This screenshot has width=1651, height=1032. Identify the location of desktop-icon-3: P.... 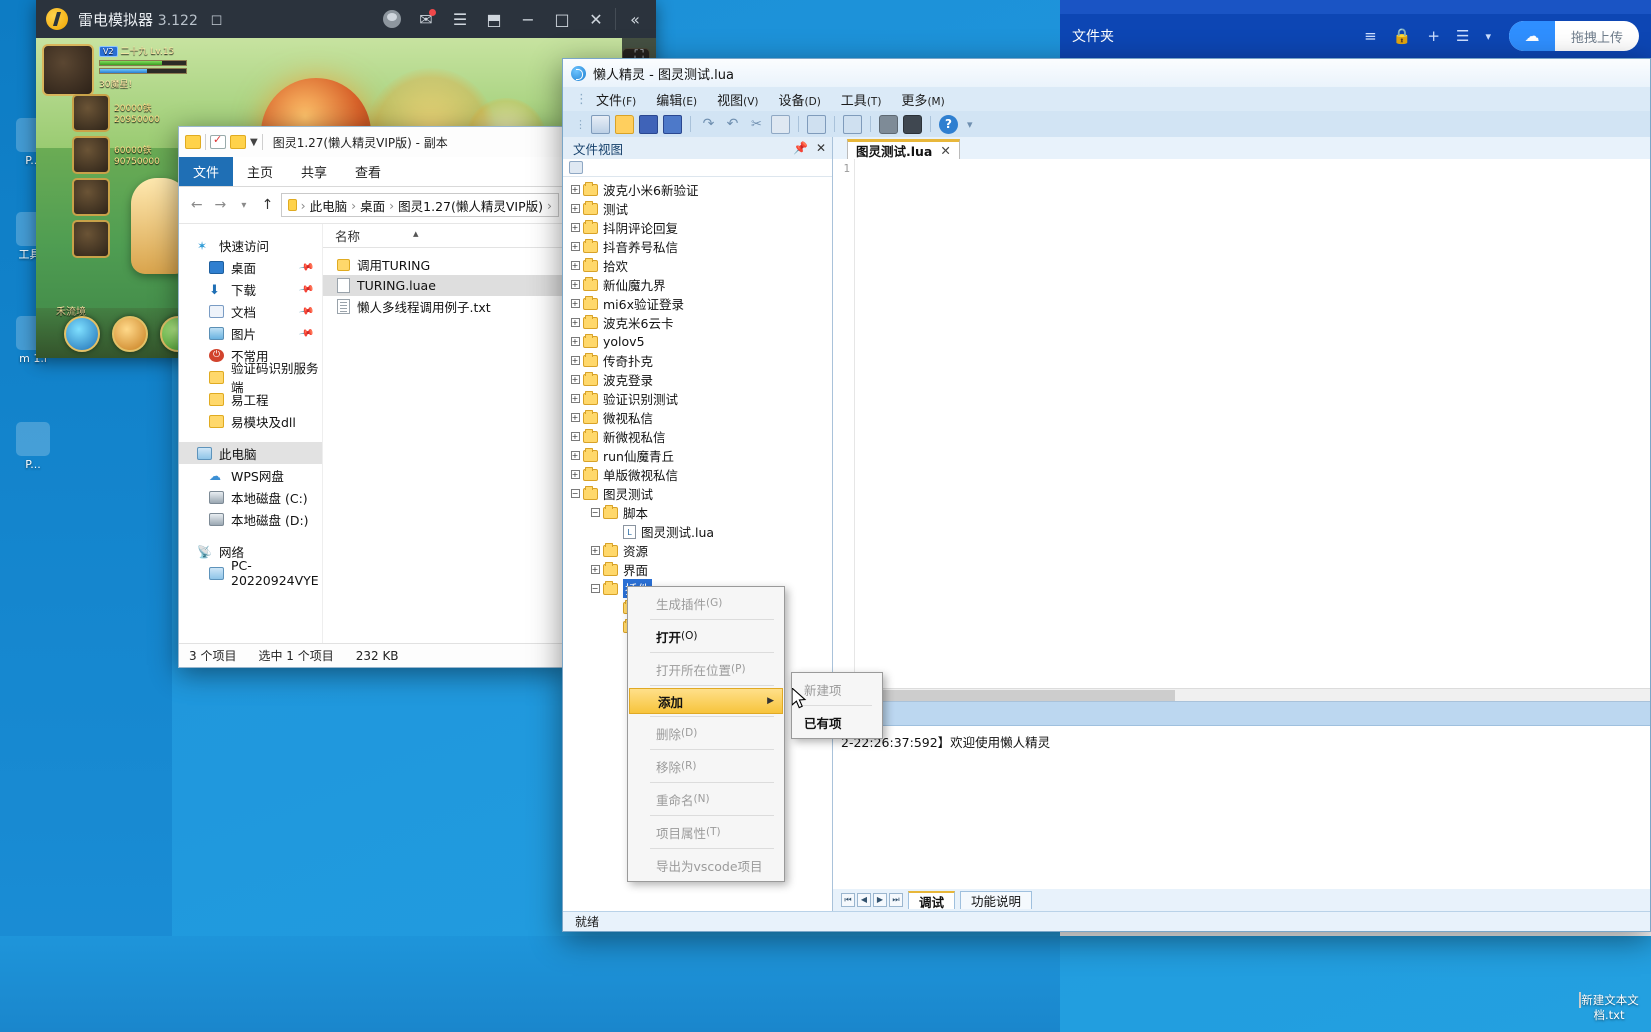
(33, 447).